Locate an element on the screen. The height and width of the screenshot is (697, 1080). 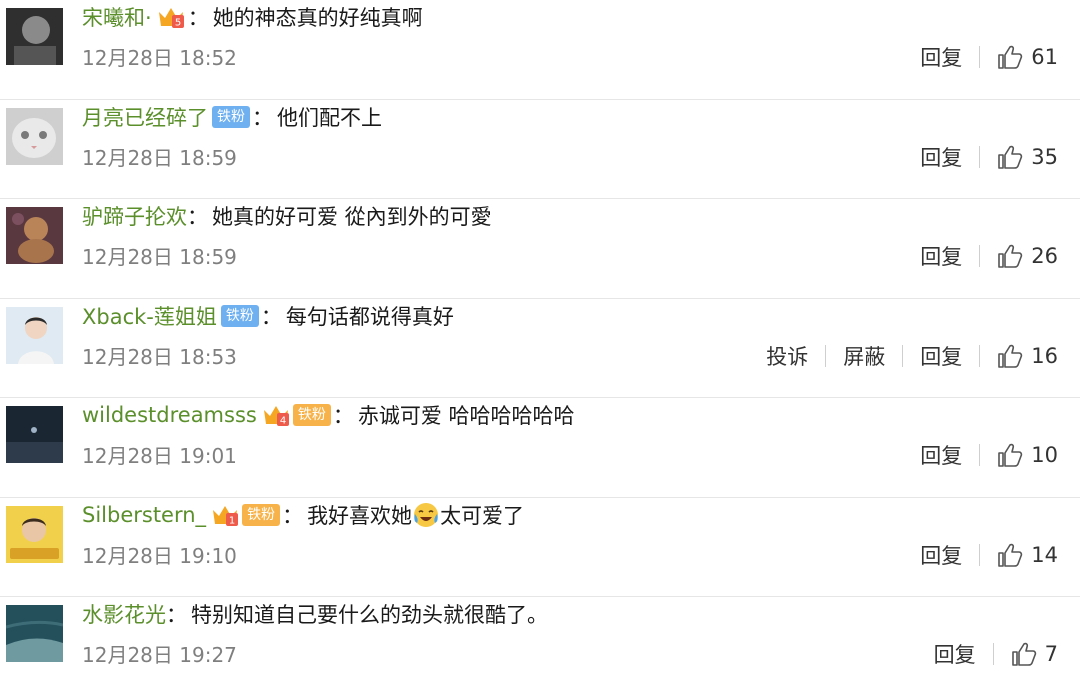
comment-text-after: 太可爱了 is located at coordinates (482, 515).